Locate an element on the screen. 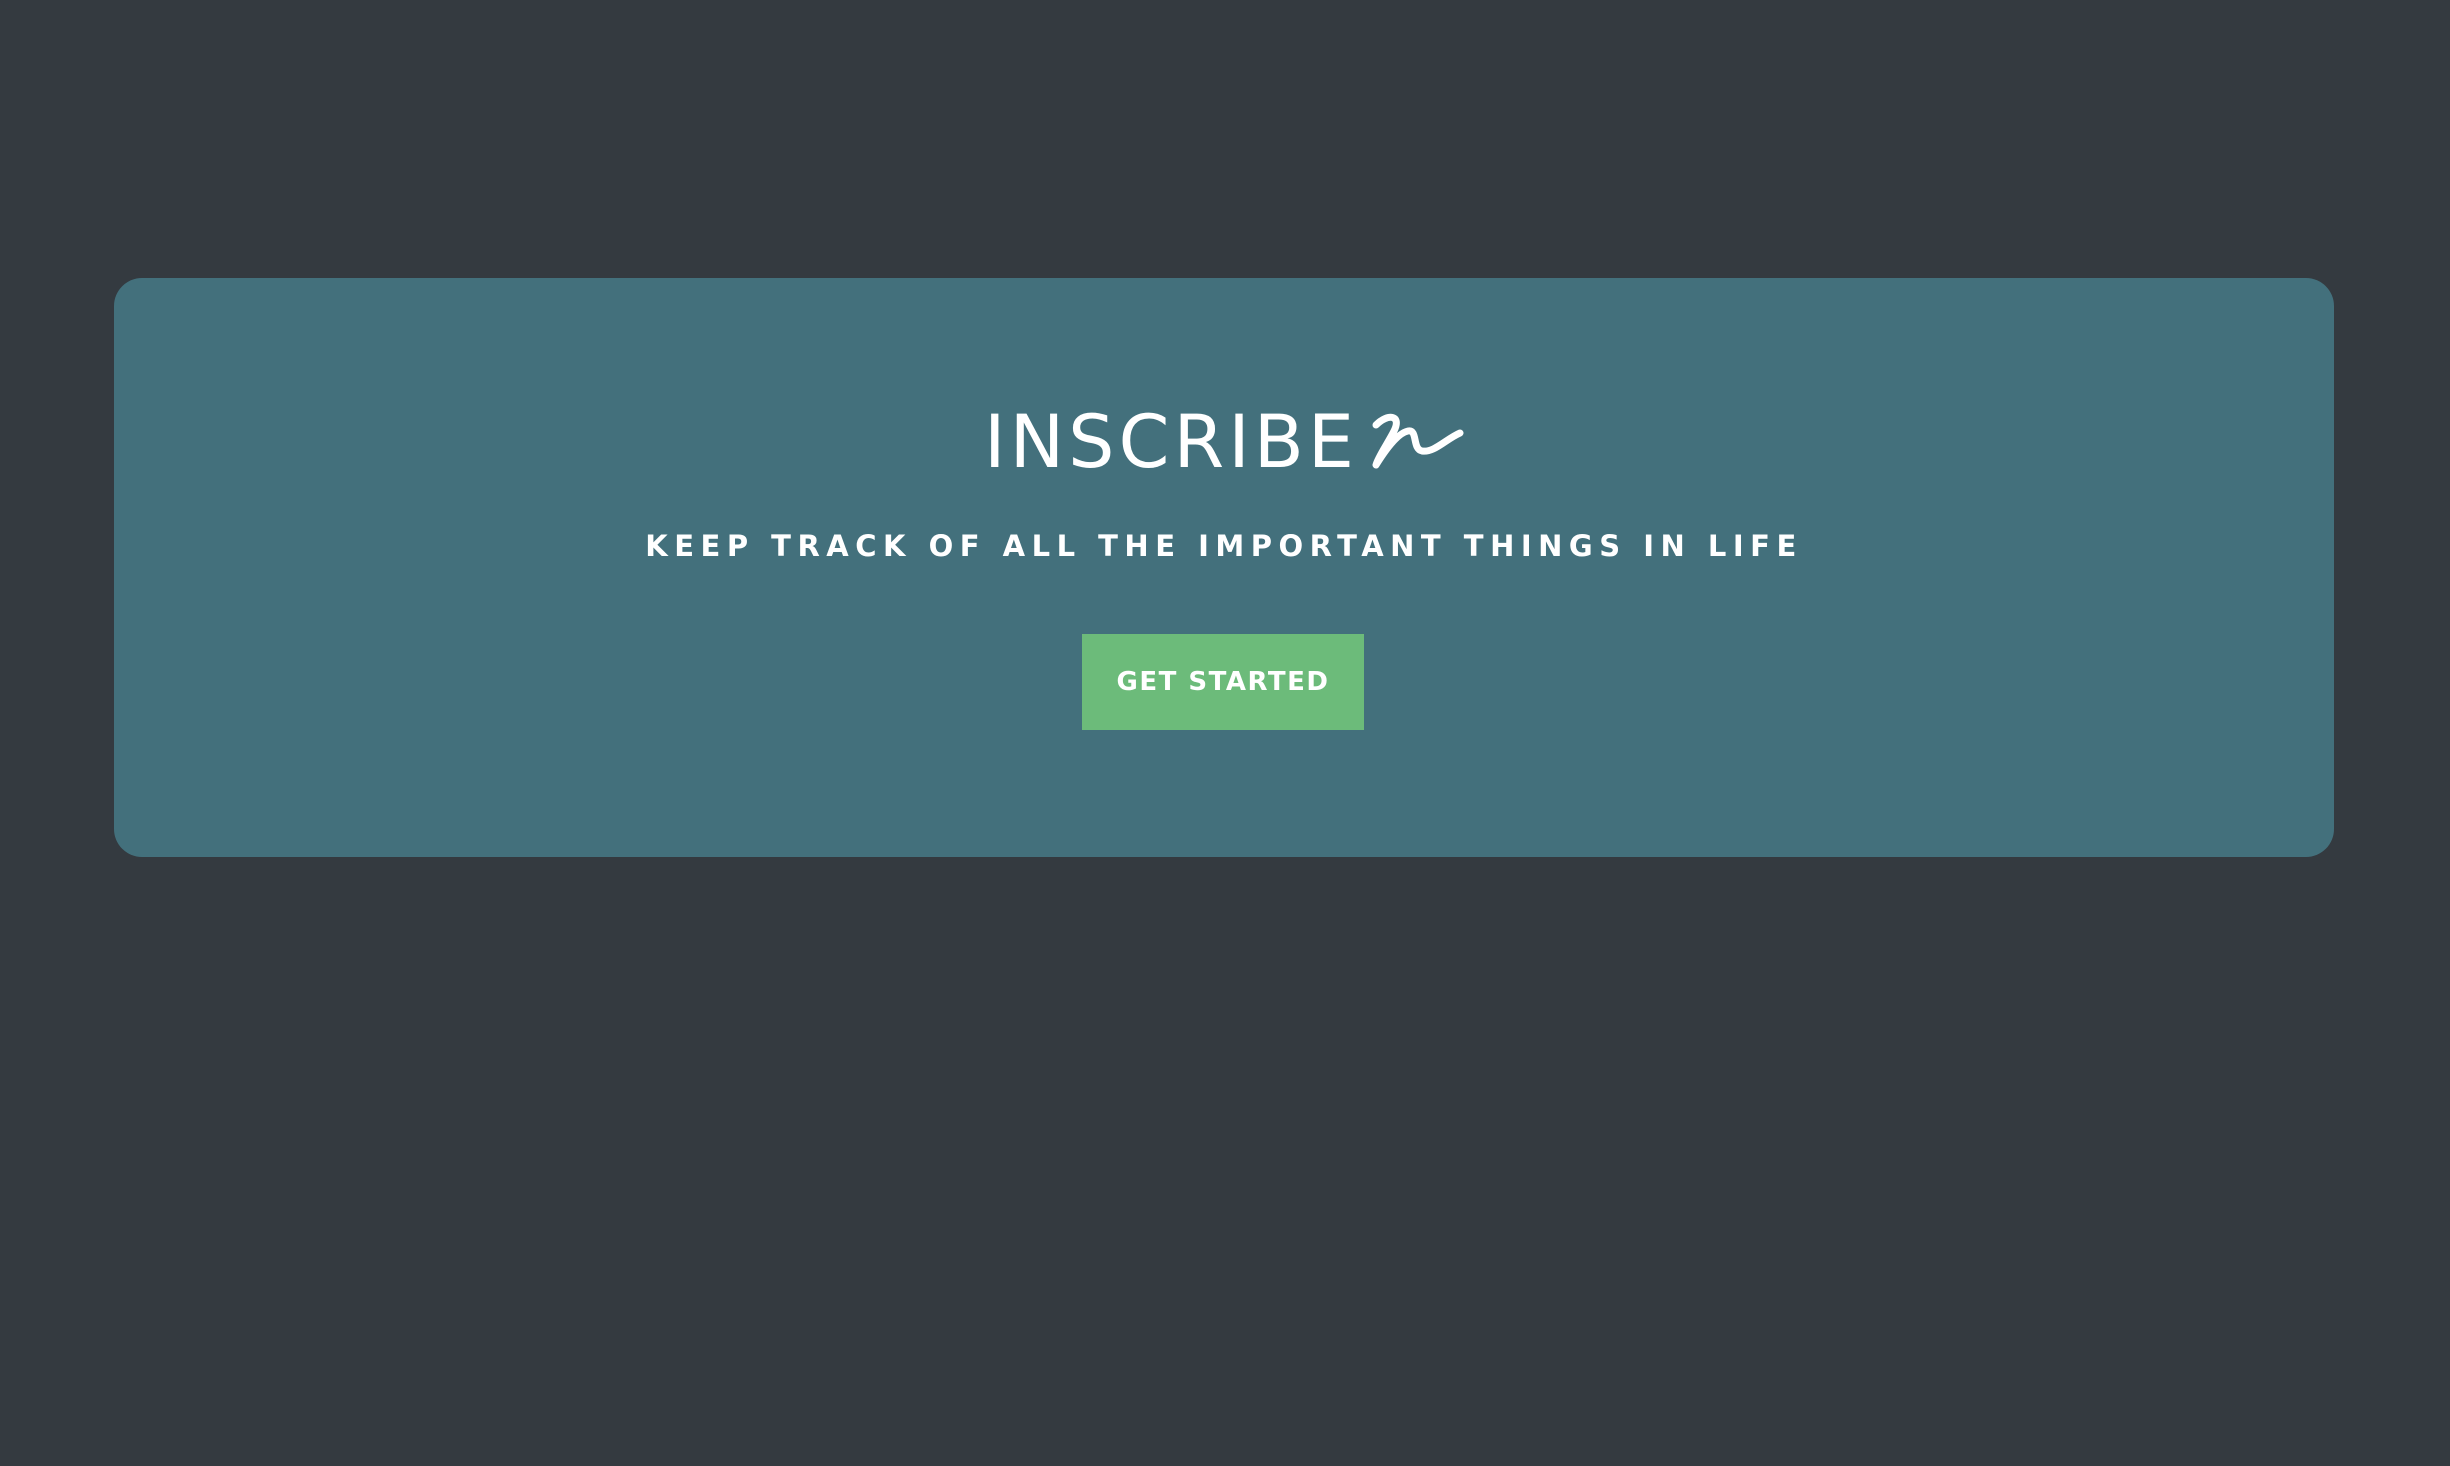  get-started-button: GET STARTED is located at coordinates (1223, 682).